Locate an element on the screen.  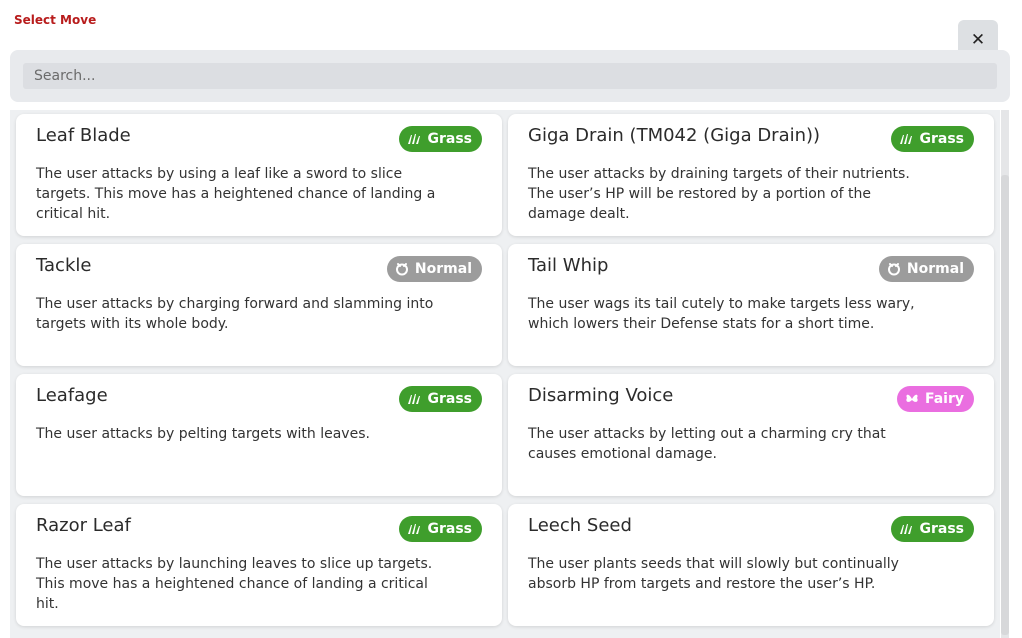
move-name: Leech Seed is located at coordinates (580, 525).